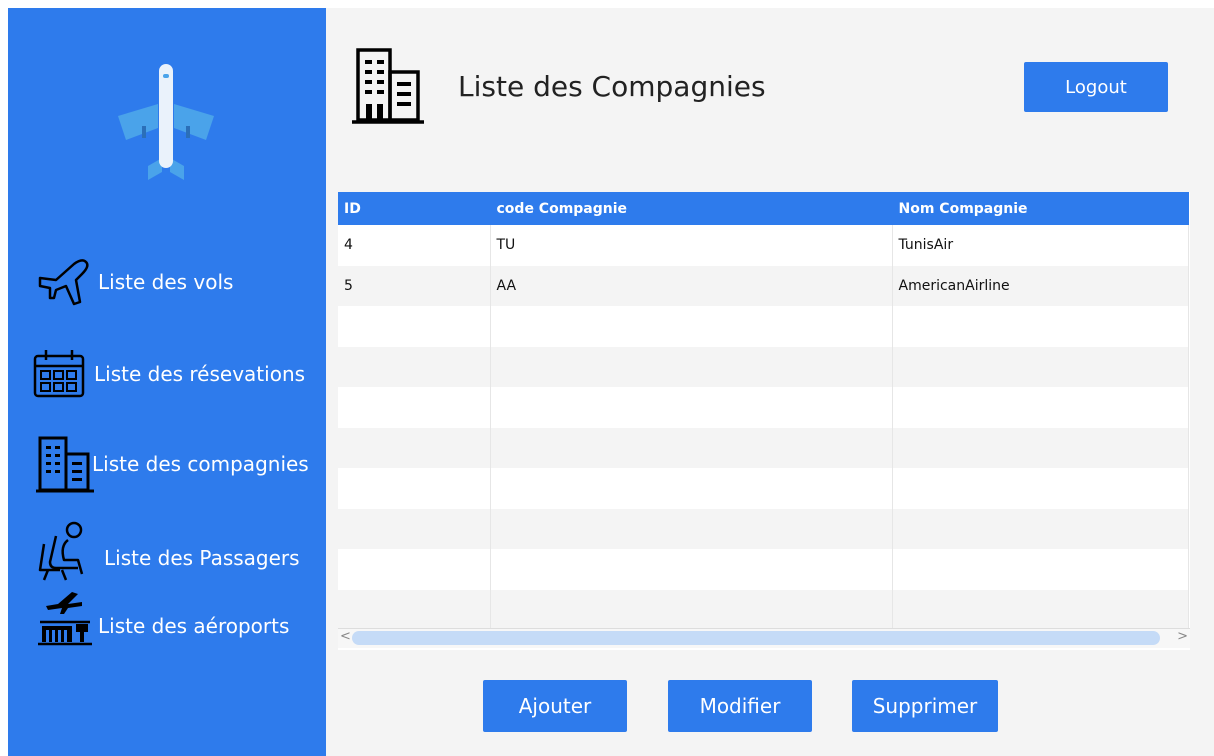 Image resolution: width=1214 pixels, height=756 pixels. I want to click on scrollbar-thumb, so click(756, 638).